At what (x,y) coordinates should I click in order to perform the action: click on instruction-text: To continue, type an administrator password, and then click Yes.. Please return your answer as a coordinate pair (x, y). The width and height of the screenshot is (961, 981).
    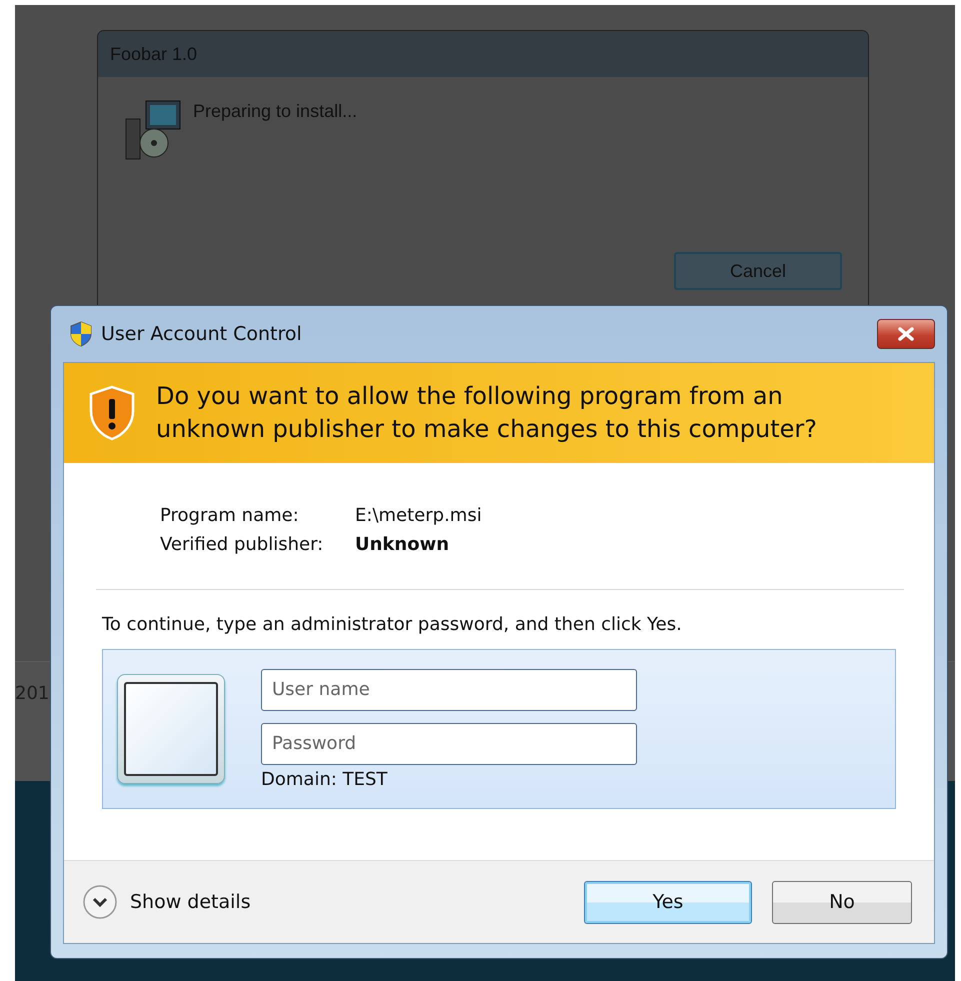
    Looking at the image, I should click on (392, 624).